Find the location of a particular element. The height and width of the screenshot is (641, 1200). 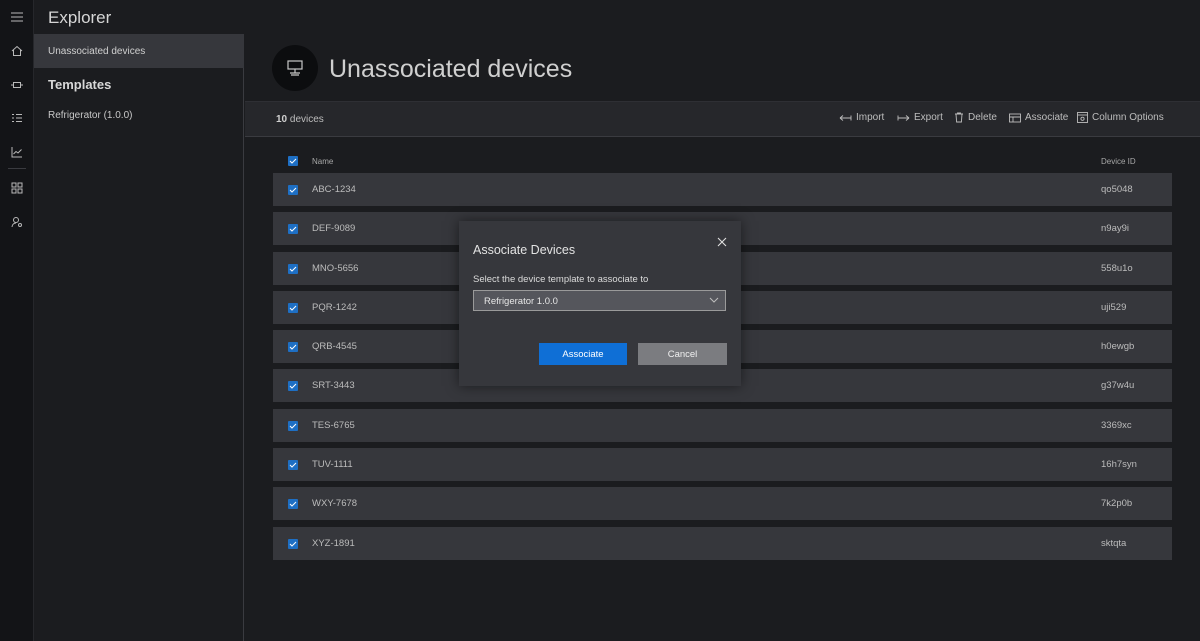

table-row: ABC-1234 qo5048 is located at coordinates (722, 189).